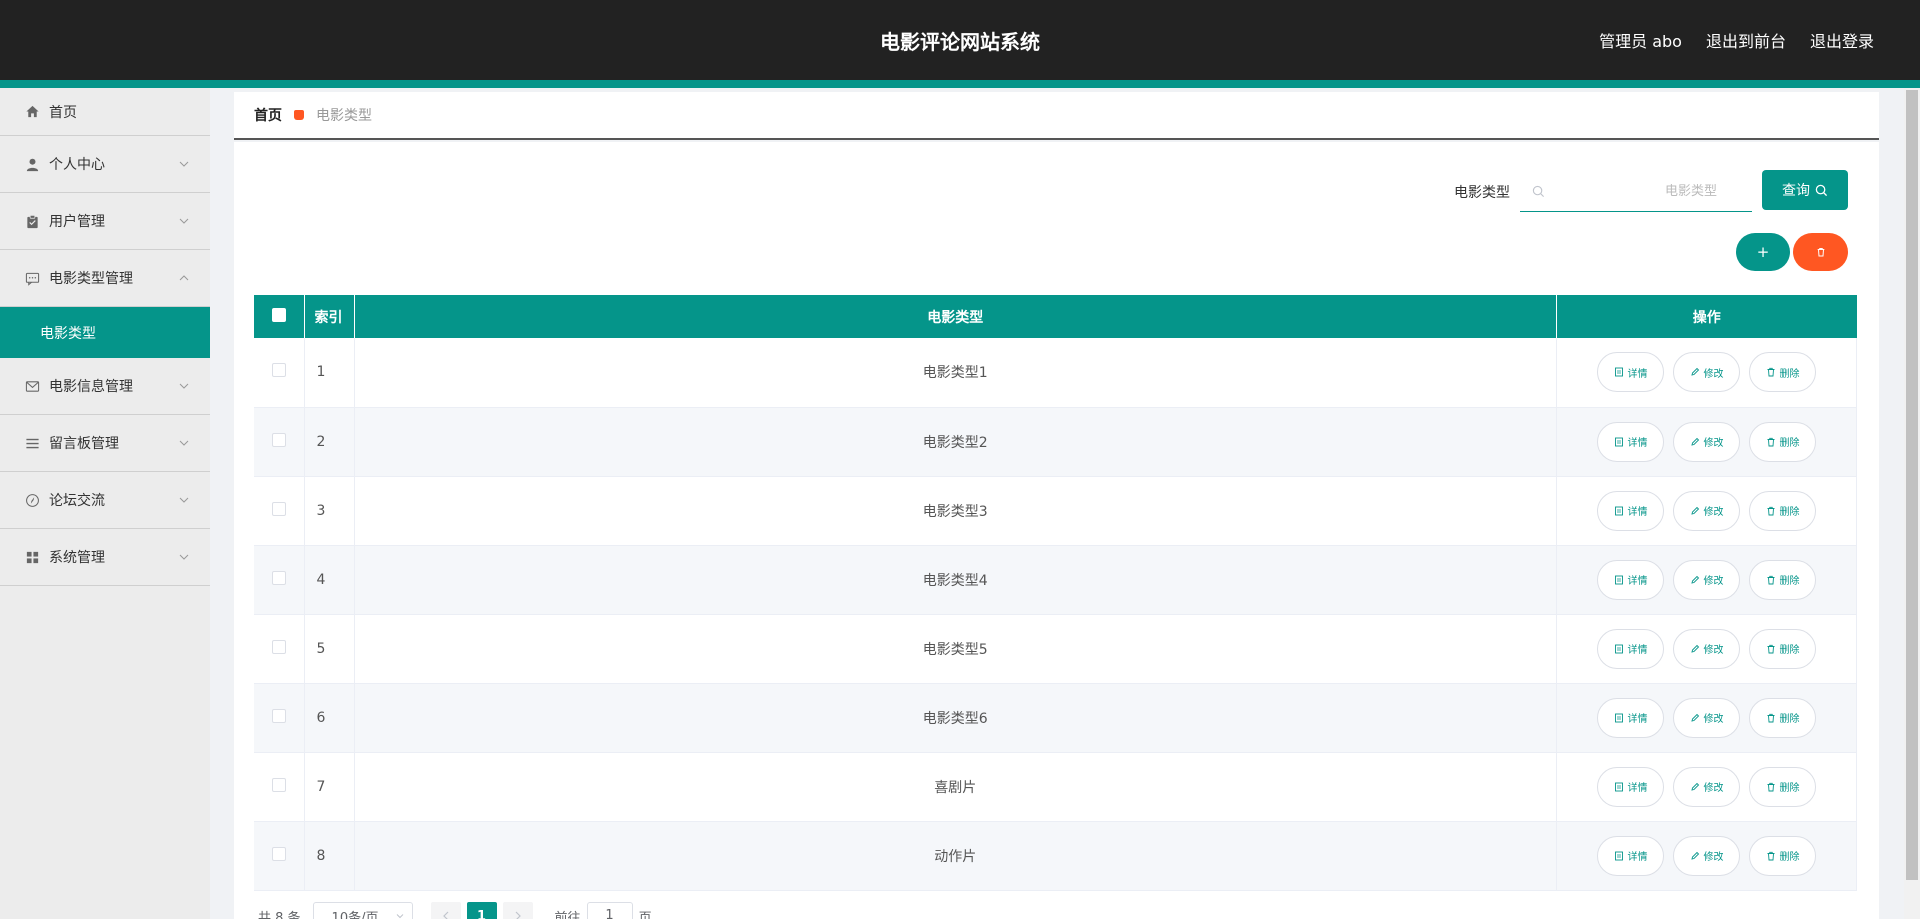 The image size is (1920, 919). I want to click on table-row: 5 电影类型5 详情 修改 删除, so click(1055, 649).